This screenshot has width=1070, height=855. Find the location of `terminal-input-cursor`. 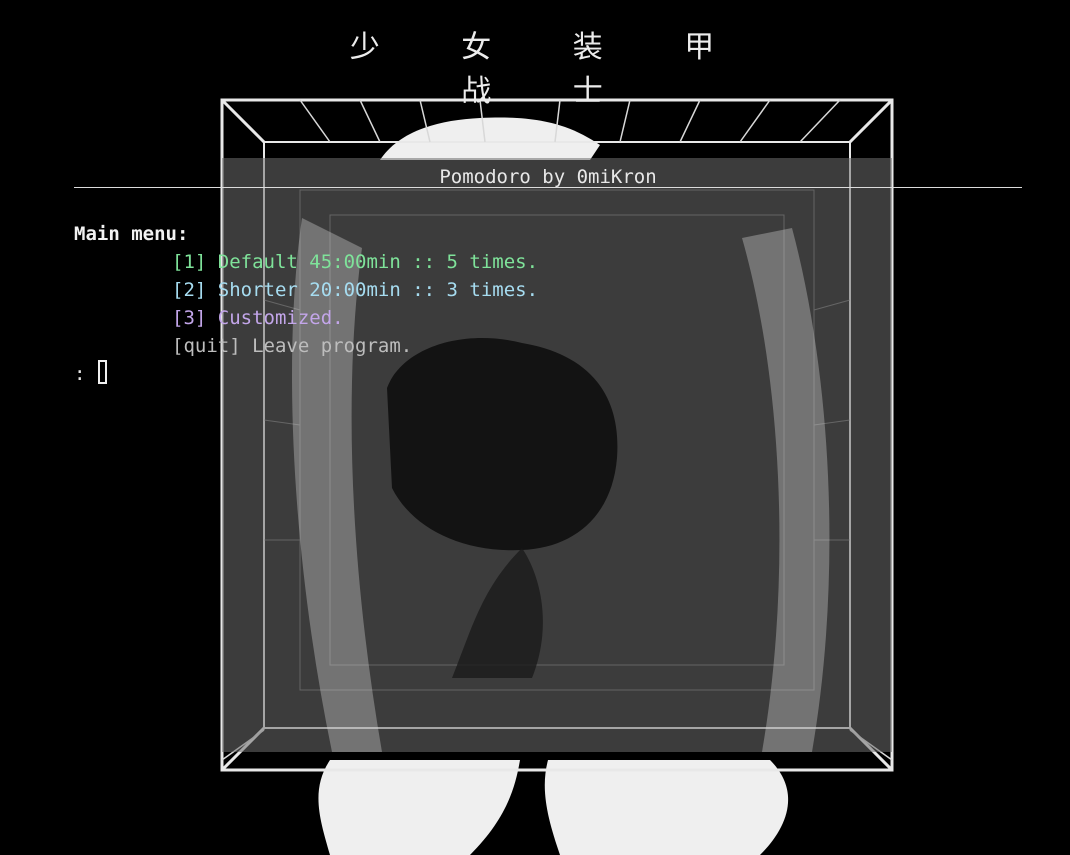

terminal-input-cursor is located at coordinates (102, 372).